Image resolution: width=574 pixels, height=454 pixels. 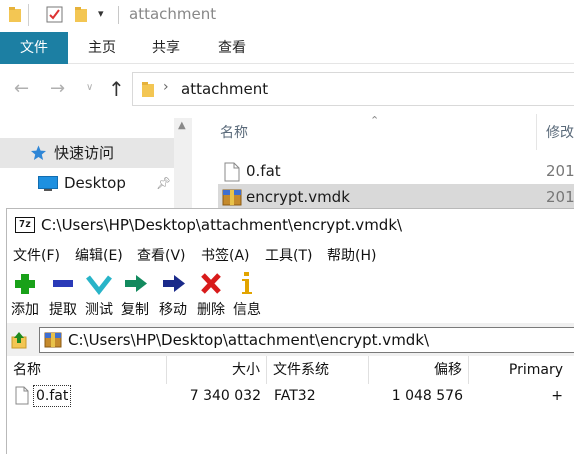 What do you see at coordinates (232, 48) in the screenshot?
I see `tab-view: 查看` at bounding box center [232, 48].